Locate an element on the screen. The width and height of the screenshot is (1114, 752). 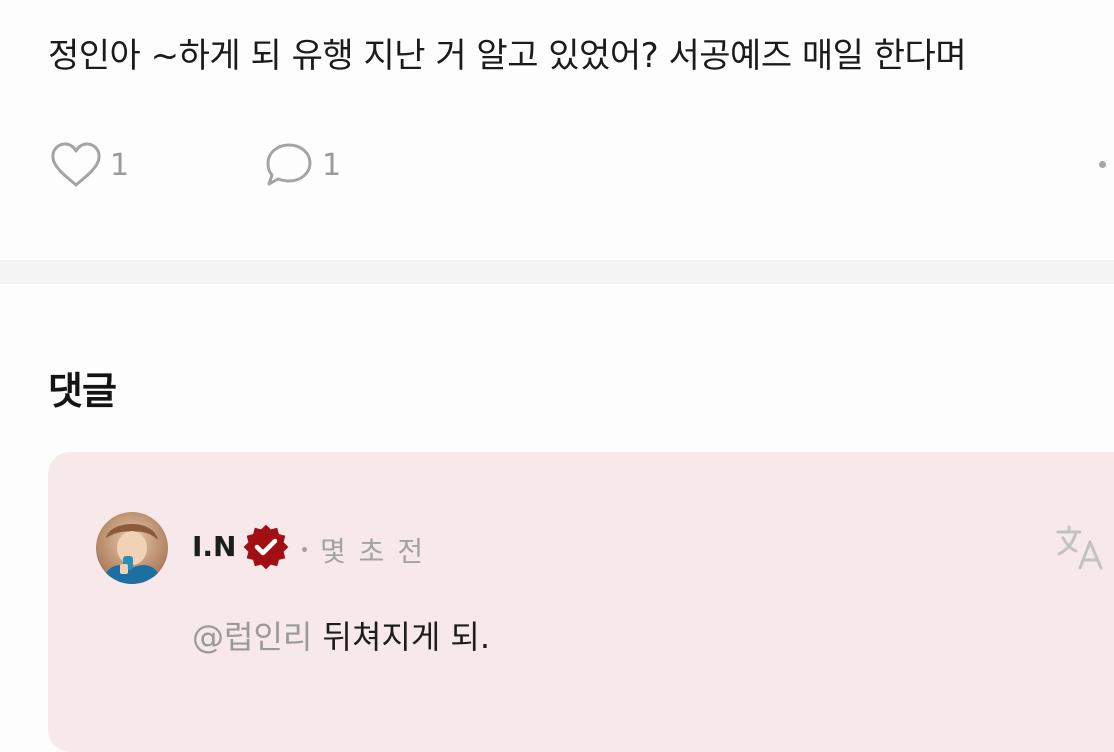
post-actions: 1 1 is located at coordinates (582, 165).